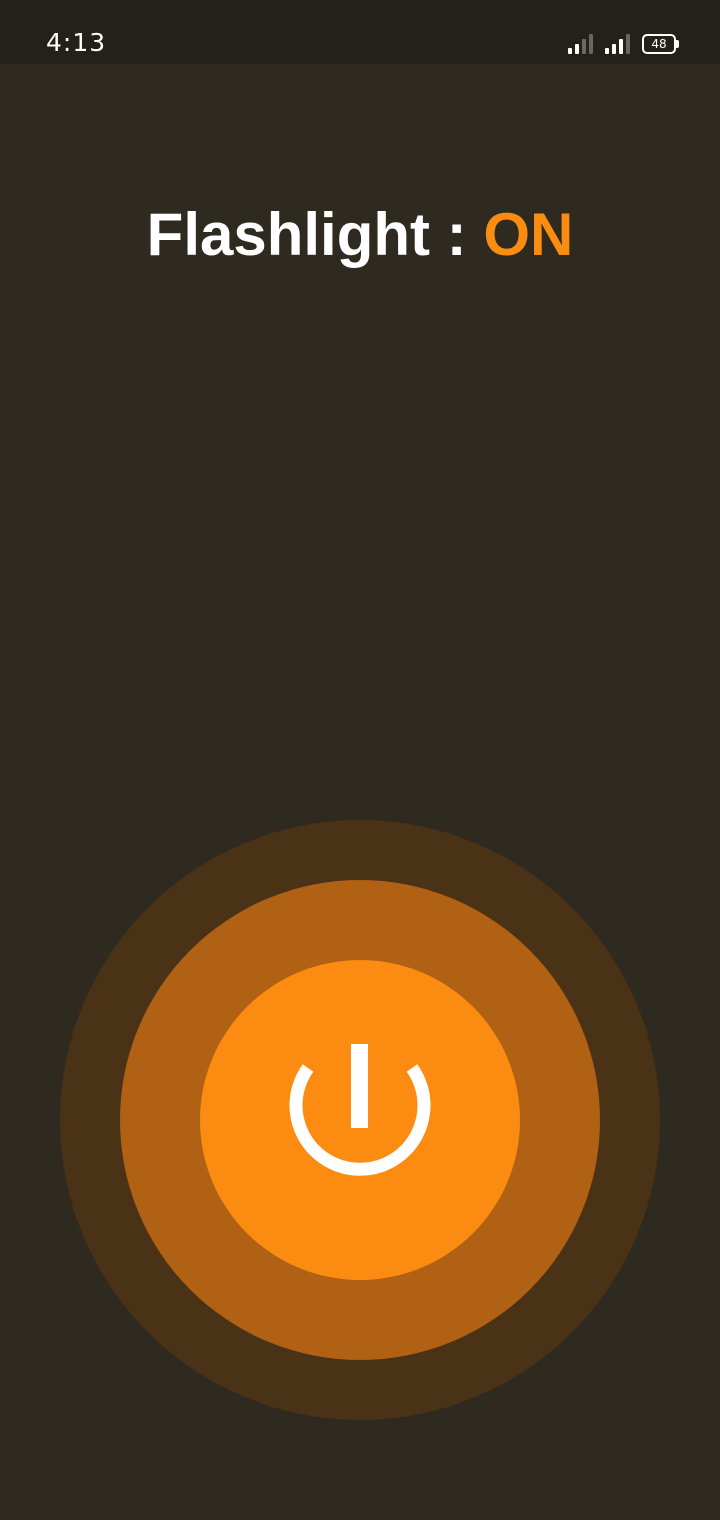 Image resolution: width=720 pixels, height=1520 pixels. I want to click on battery-icon: 48, so click(660, 44).